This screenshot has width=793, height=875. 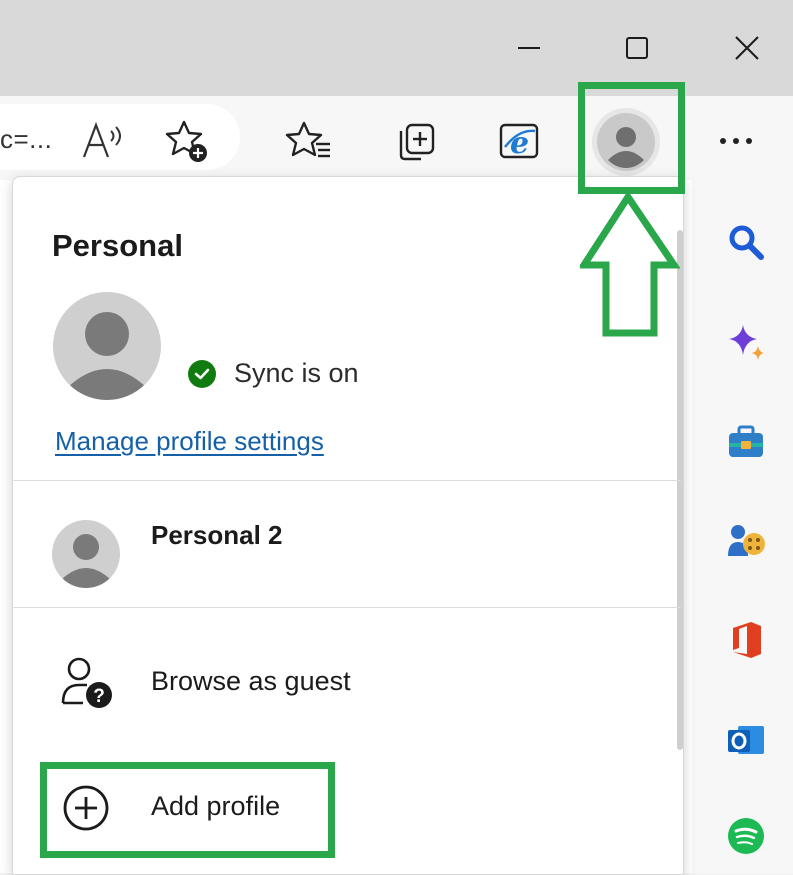 I want to click on ie-mode-icon: e, so click(x=519, y=142).